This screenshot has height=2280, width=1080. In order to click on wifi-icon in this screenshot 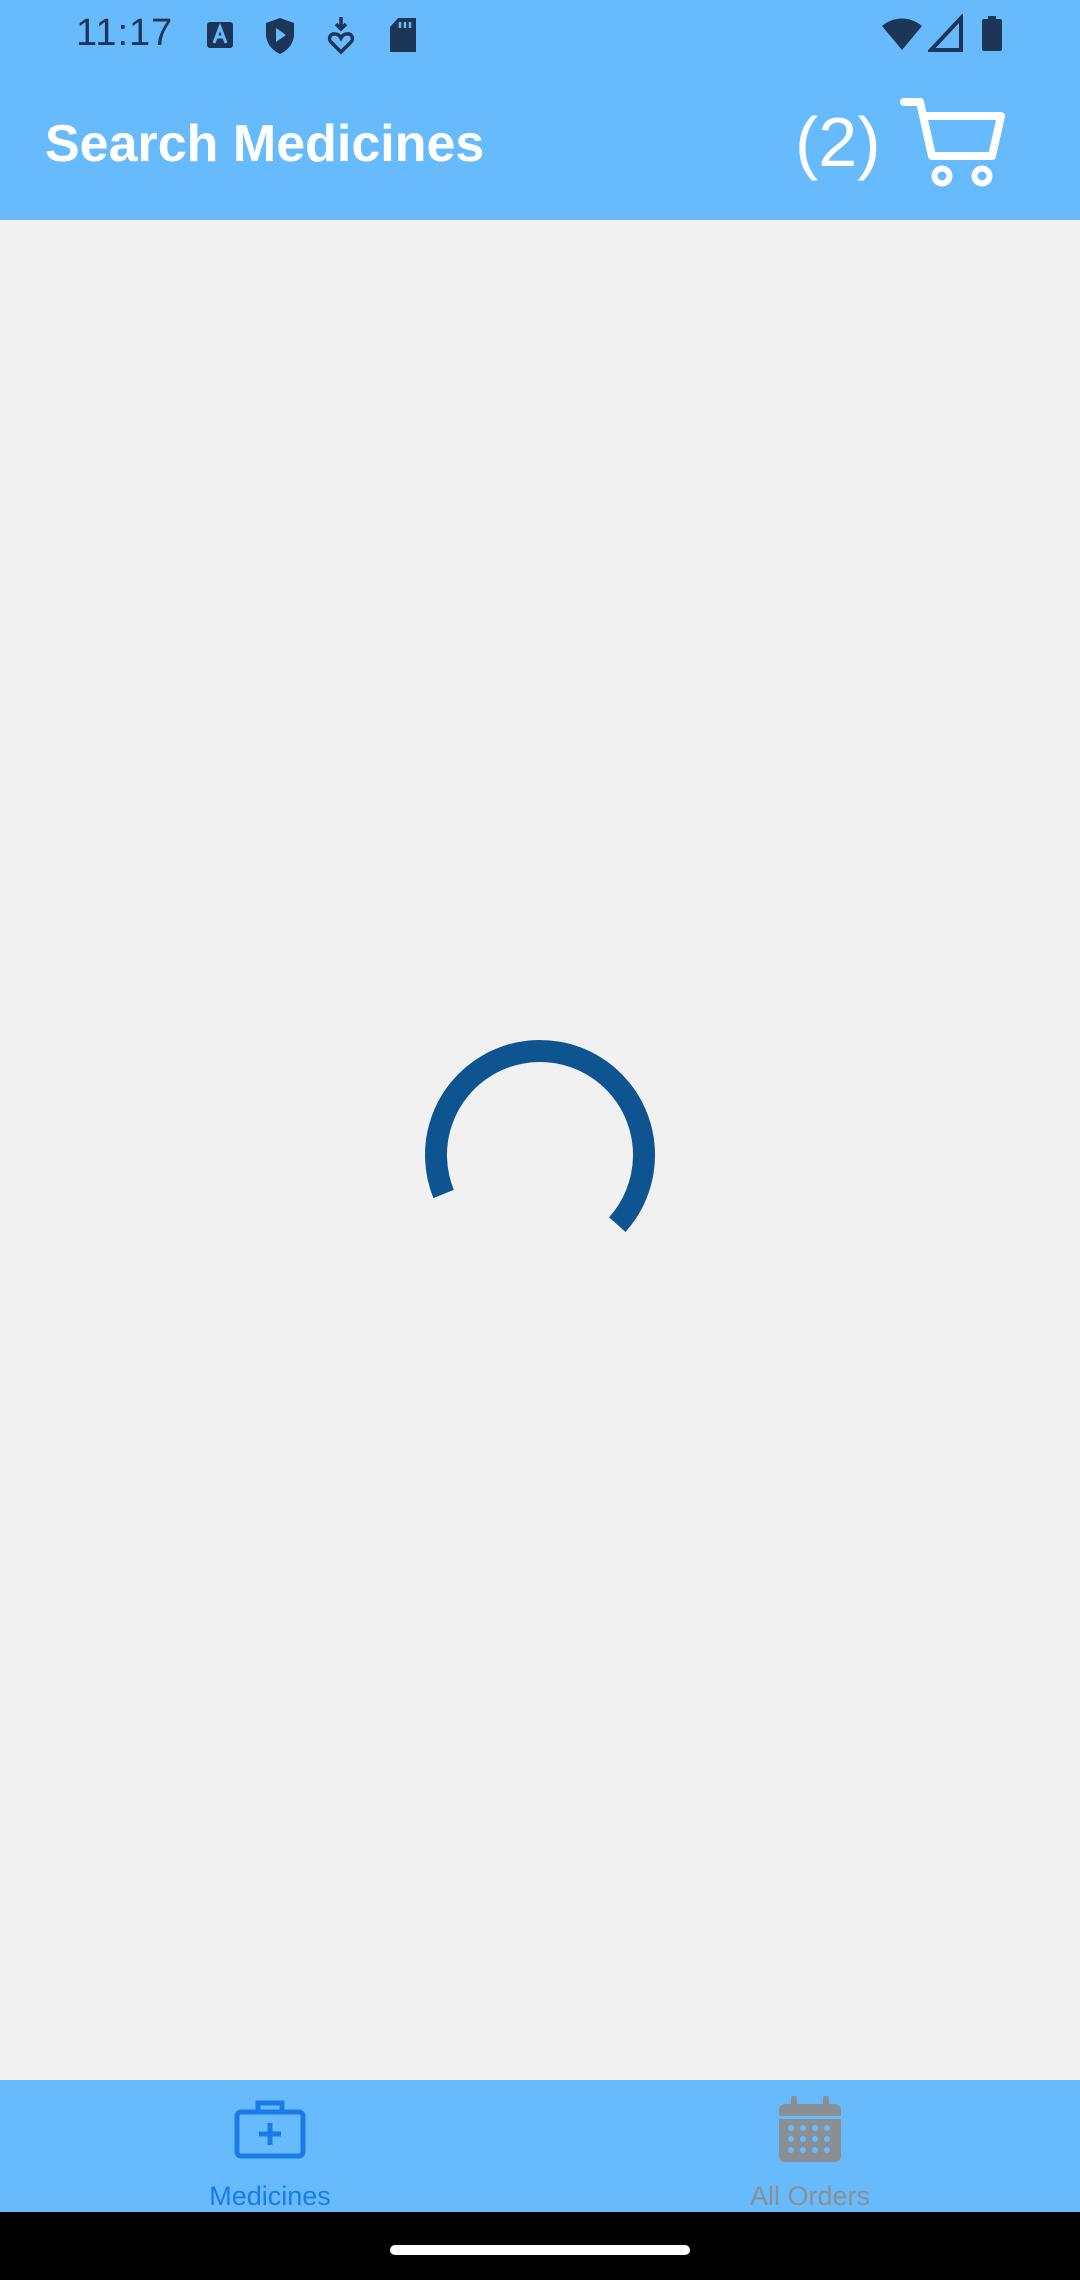, I will do `click(902, 36)`.